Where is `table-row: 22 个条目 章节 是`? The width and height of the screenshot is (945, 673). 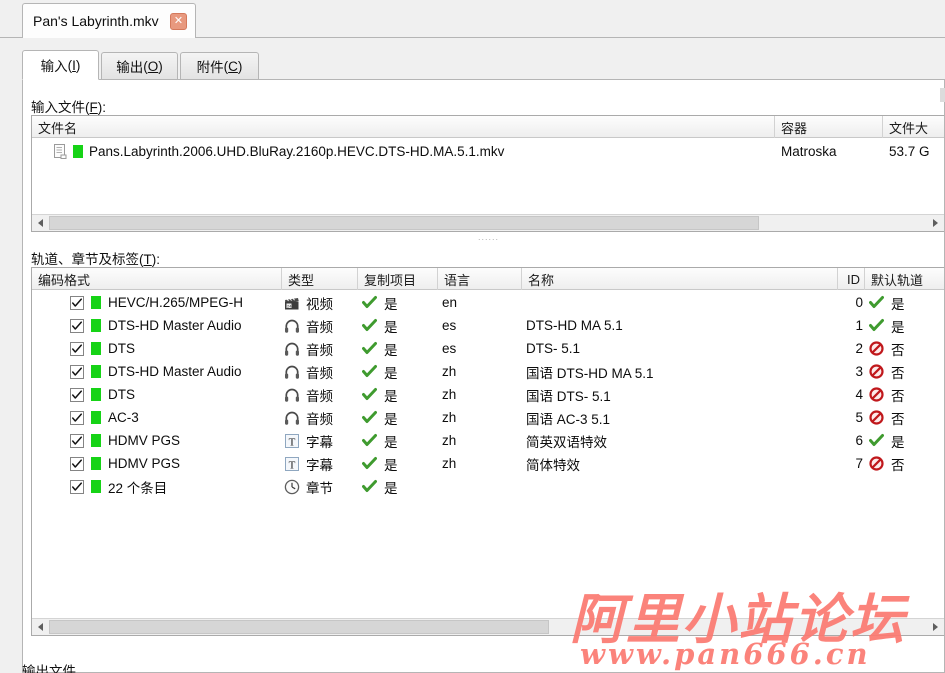
table-row: 22 个条目 章节 是 is located at coordinates (488, 486).